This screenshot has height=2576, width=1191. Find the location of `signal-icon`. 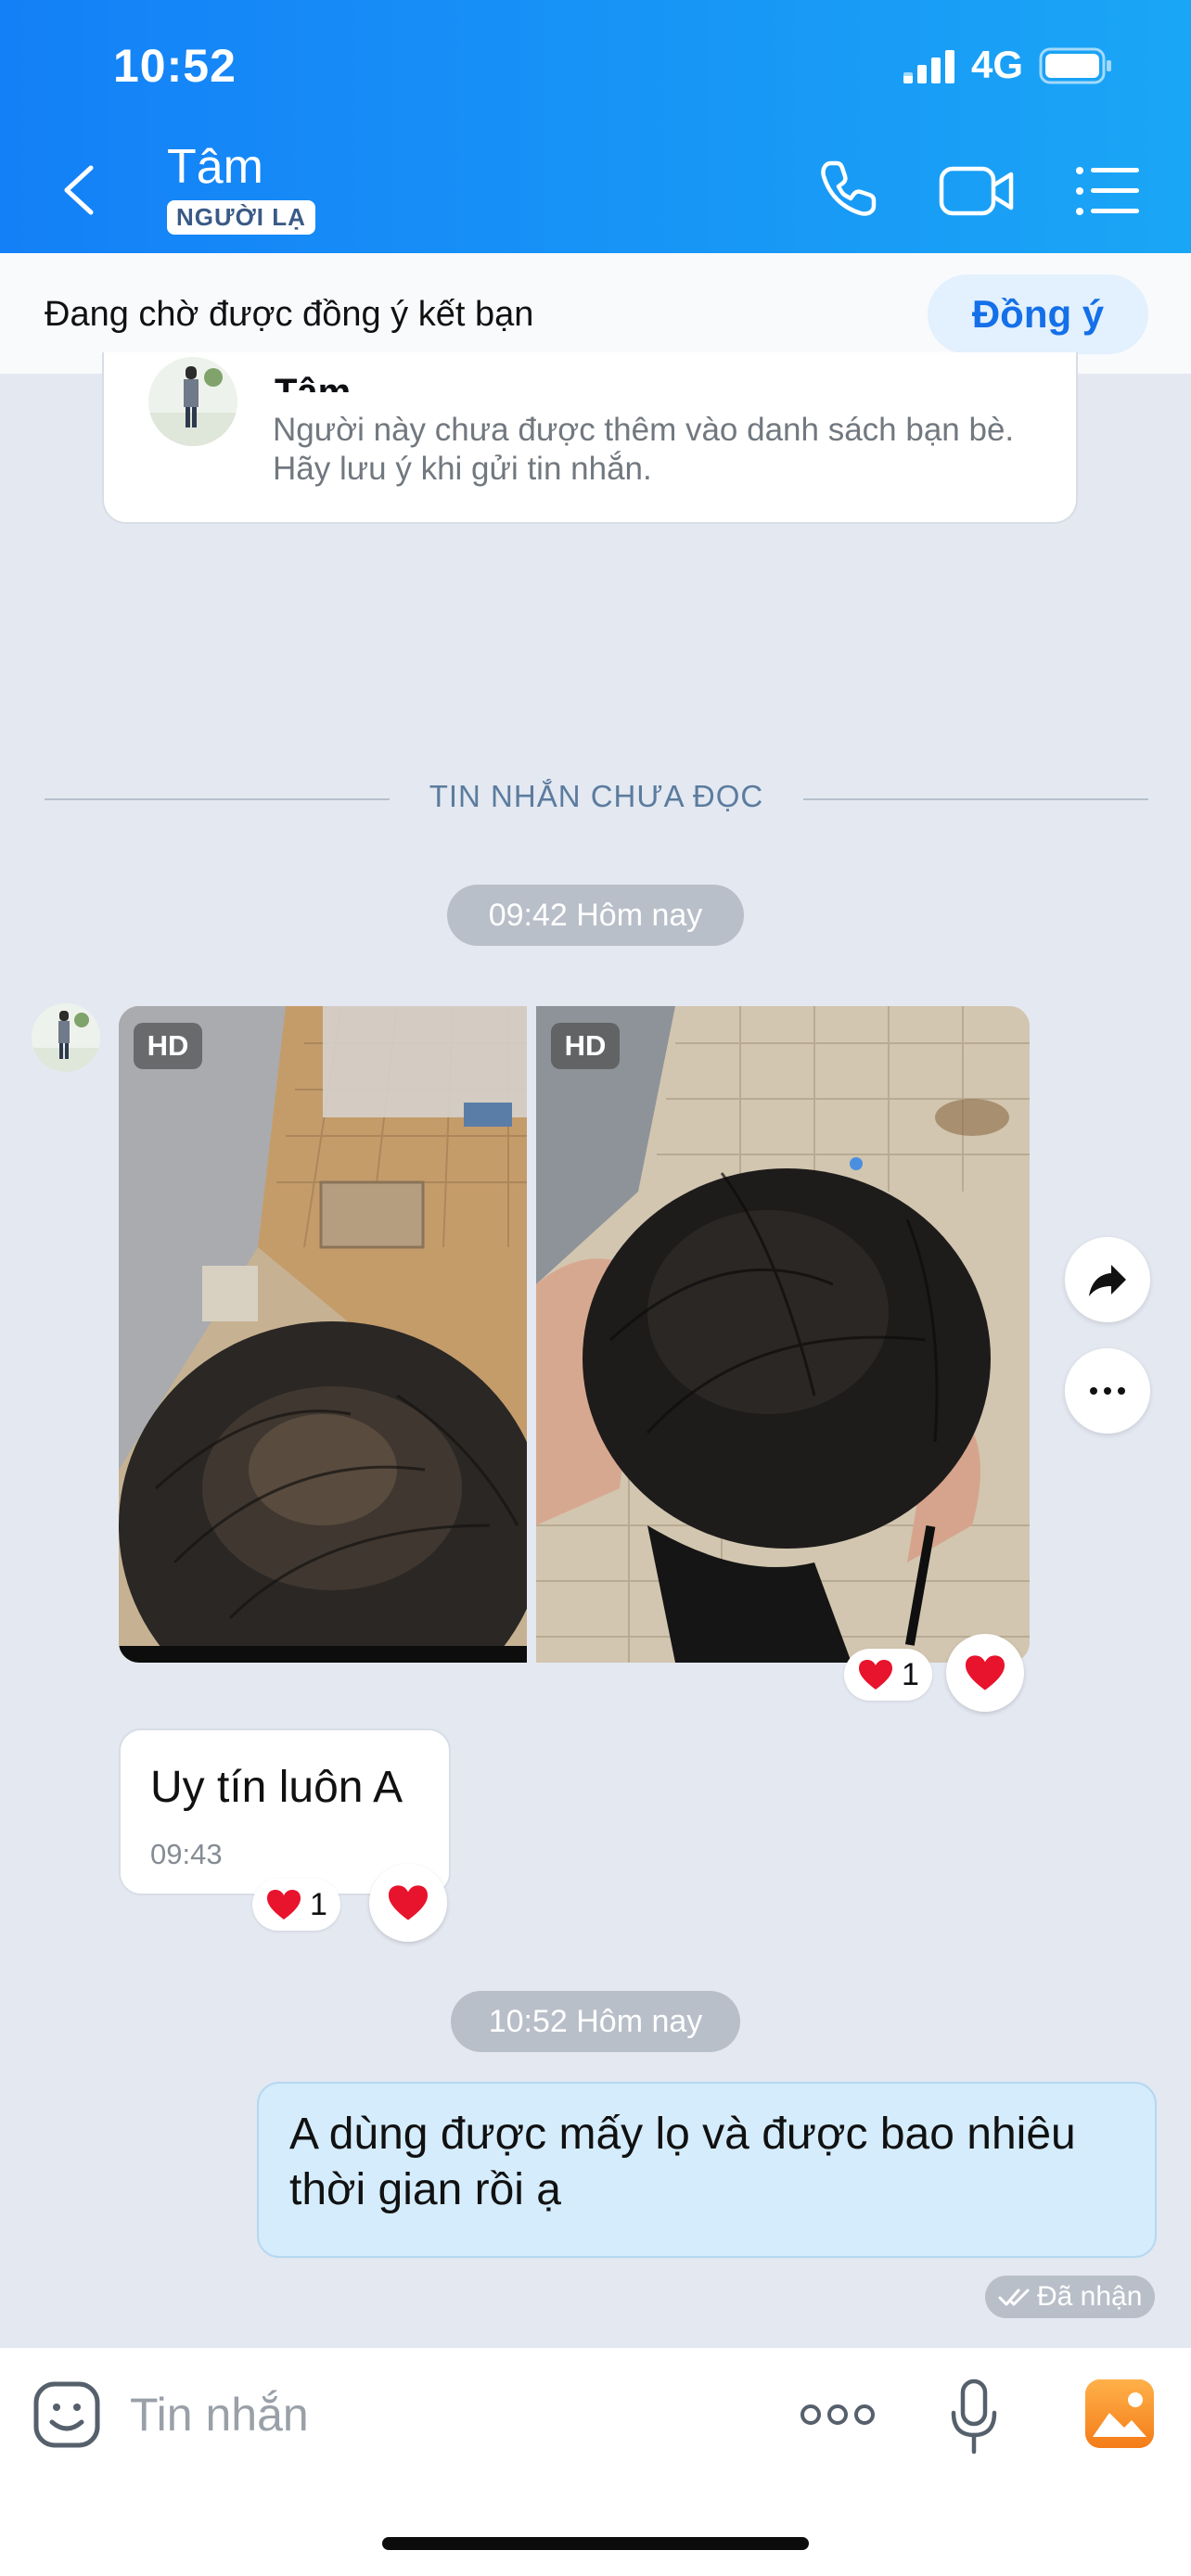

signal-icon is located at coordinates (929, 66).